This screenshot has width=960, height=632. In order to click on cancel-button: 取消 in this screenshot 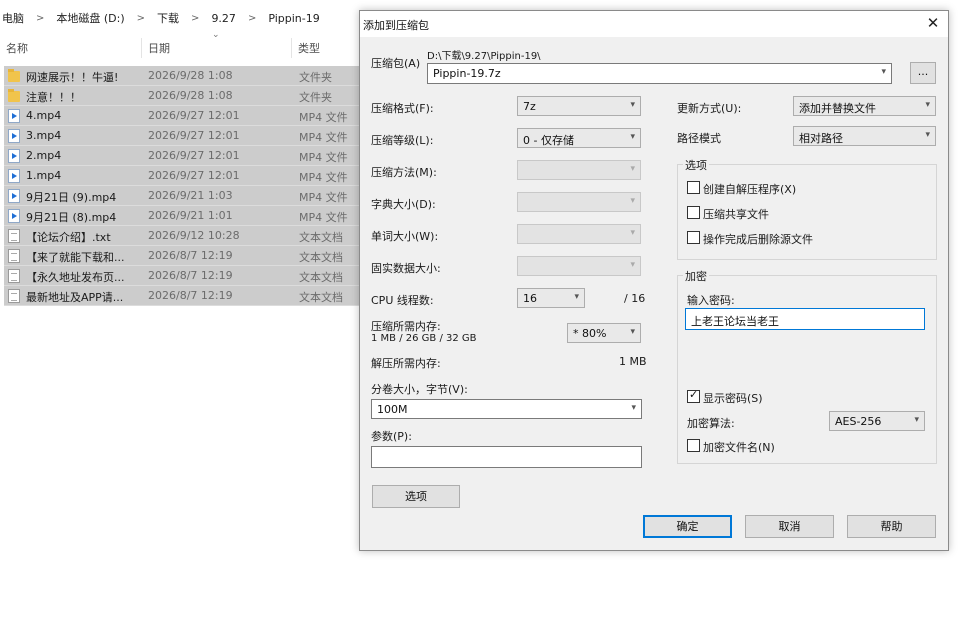, I will do `click(789, 526)`.